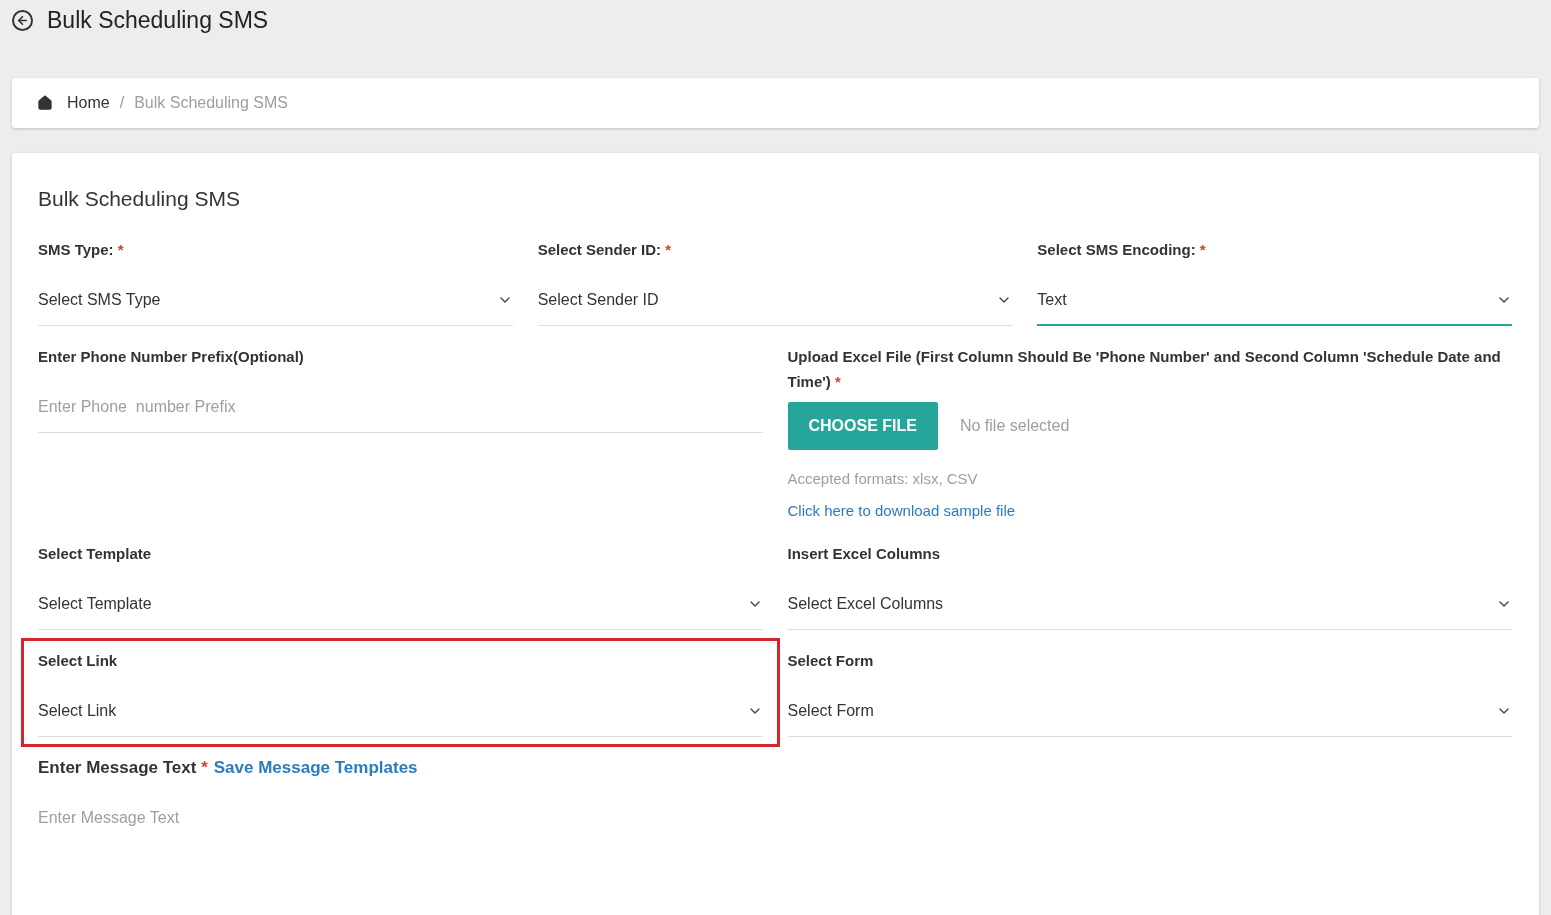 The width and height of the screenshot is (1551, 915). What do you see at coordinates (1274, 300) in the screenshot?
I see `select-dropdown: Text` at bounding box center [1274, 300].